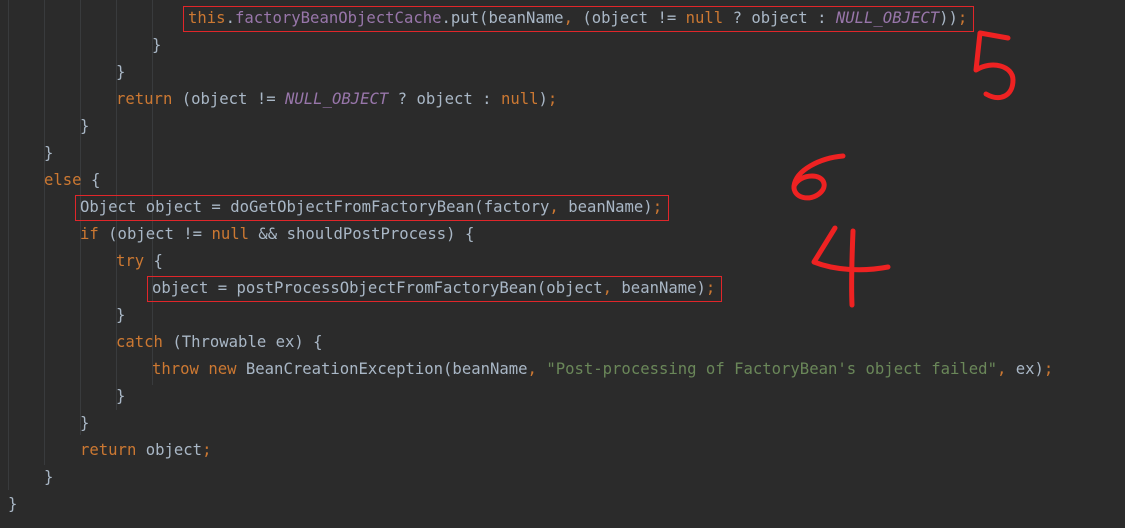  What do you see at coordinates (194, 369) in the screenshot?
I see `code-token: throw new` at bounding box center [194, 369].